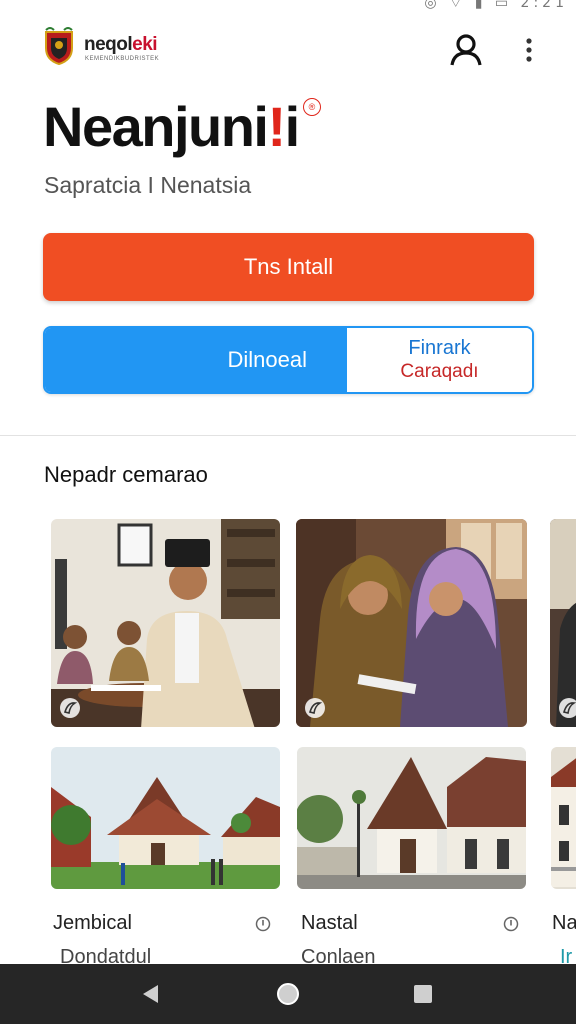 Image resolution: width=576 pixels, height=1024 pixels. What do you see at coordinates (288, 267) in the screenshot?
I see `install-button: Tns Intall` at bounding box center [288, 267].